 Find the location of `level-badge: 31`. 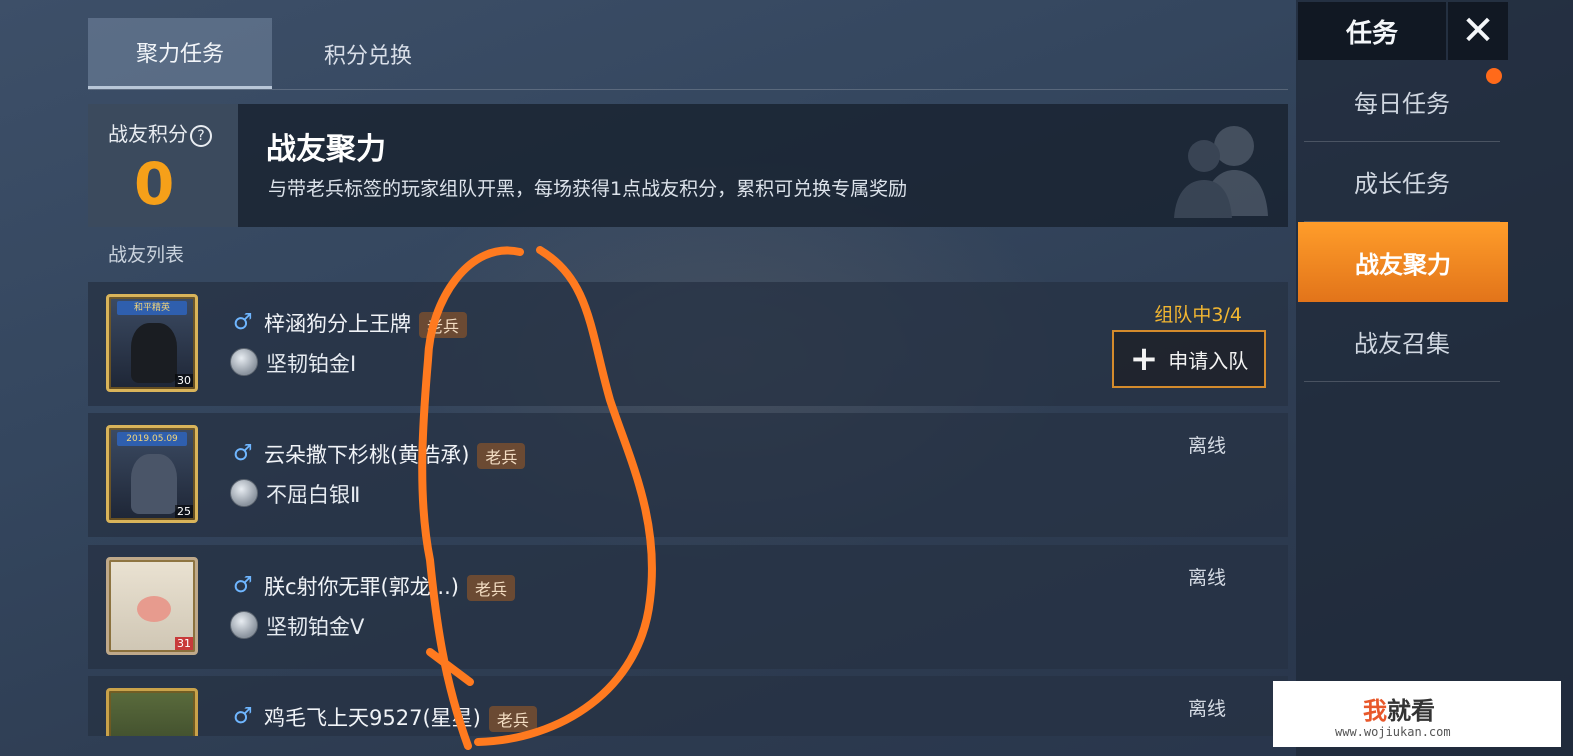

level-badge: 31 is located at coordinates (184, 643).